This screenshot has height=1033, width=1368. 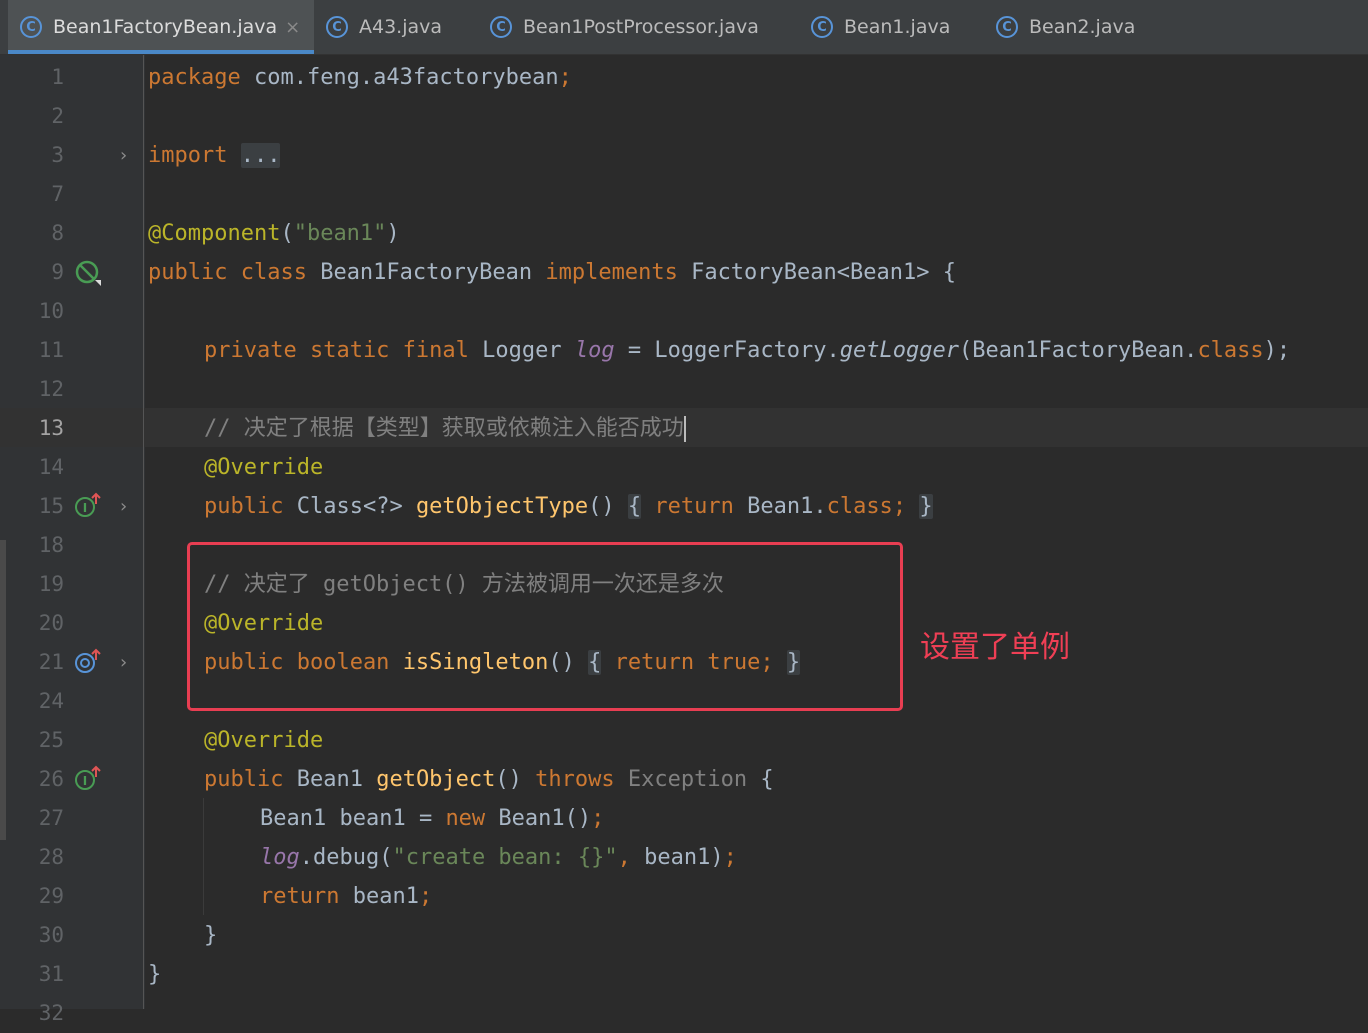 What do you see at coordinates (57, 116) in the screenshot?
I see `line-number: 2` at bounding box center [57, 116].